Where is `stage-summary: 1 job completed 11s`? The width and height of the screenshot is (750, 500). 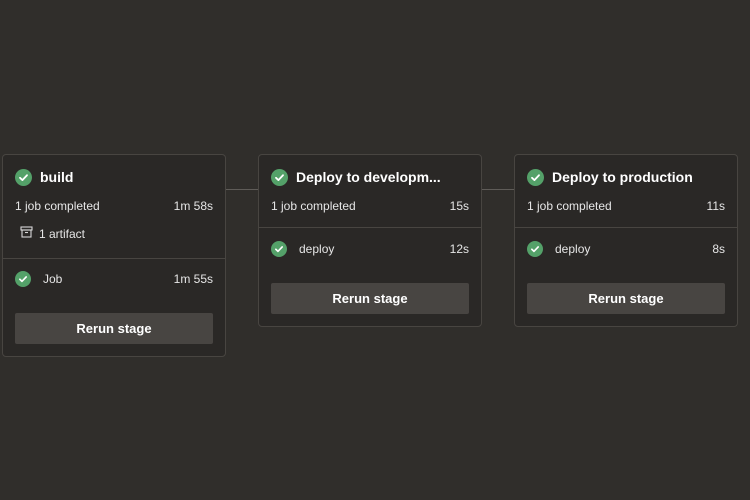
stage-summary: 1 job completed 11s is located at coordinates (626, 206).